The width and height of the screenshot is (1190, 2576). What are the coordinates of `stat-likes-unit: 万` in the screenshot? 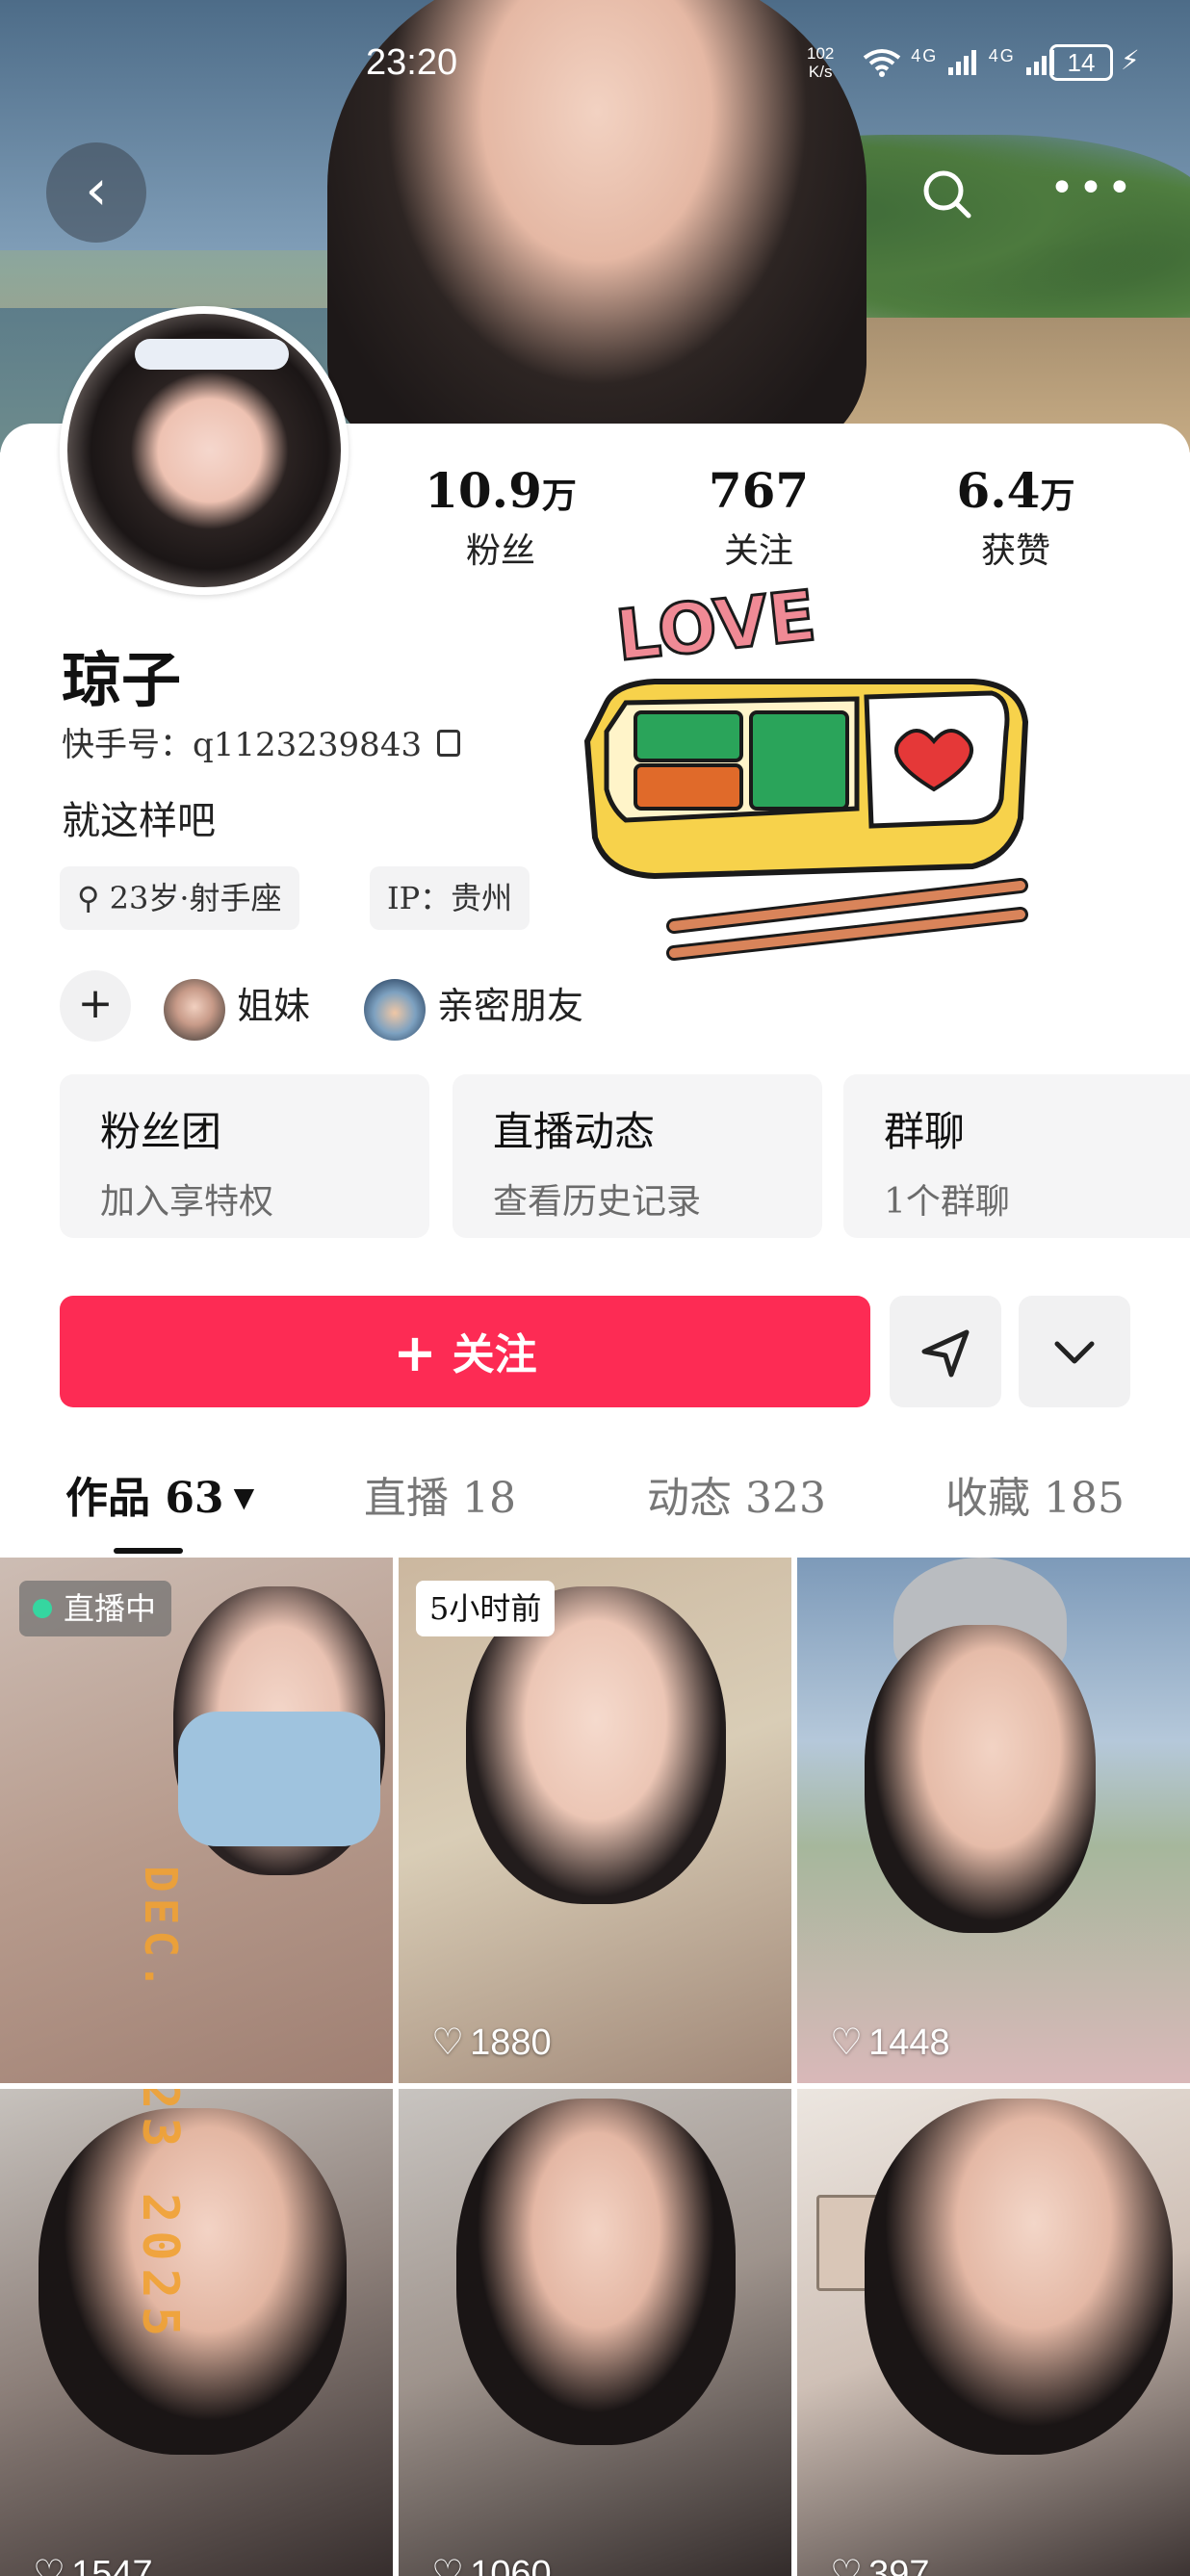 It's located at (1057, 496).